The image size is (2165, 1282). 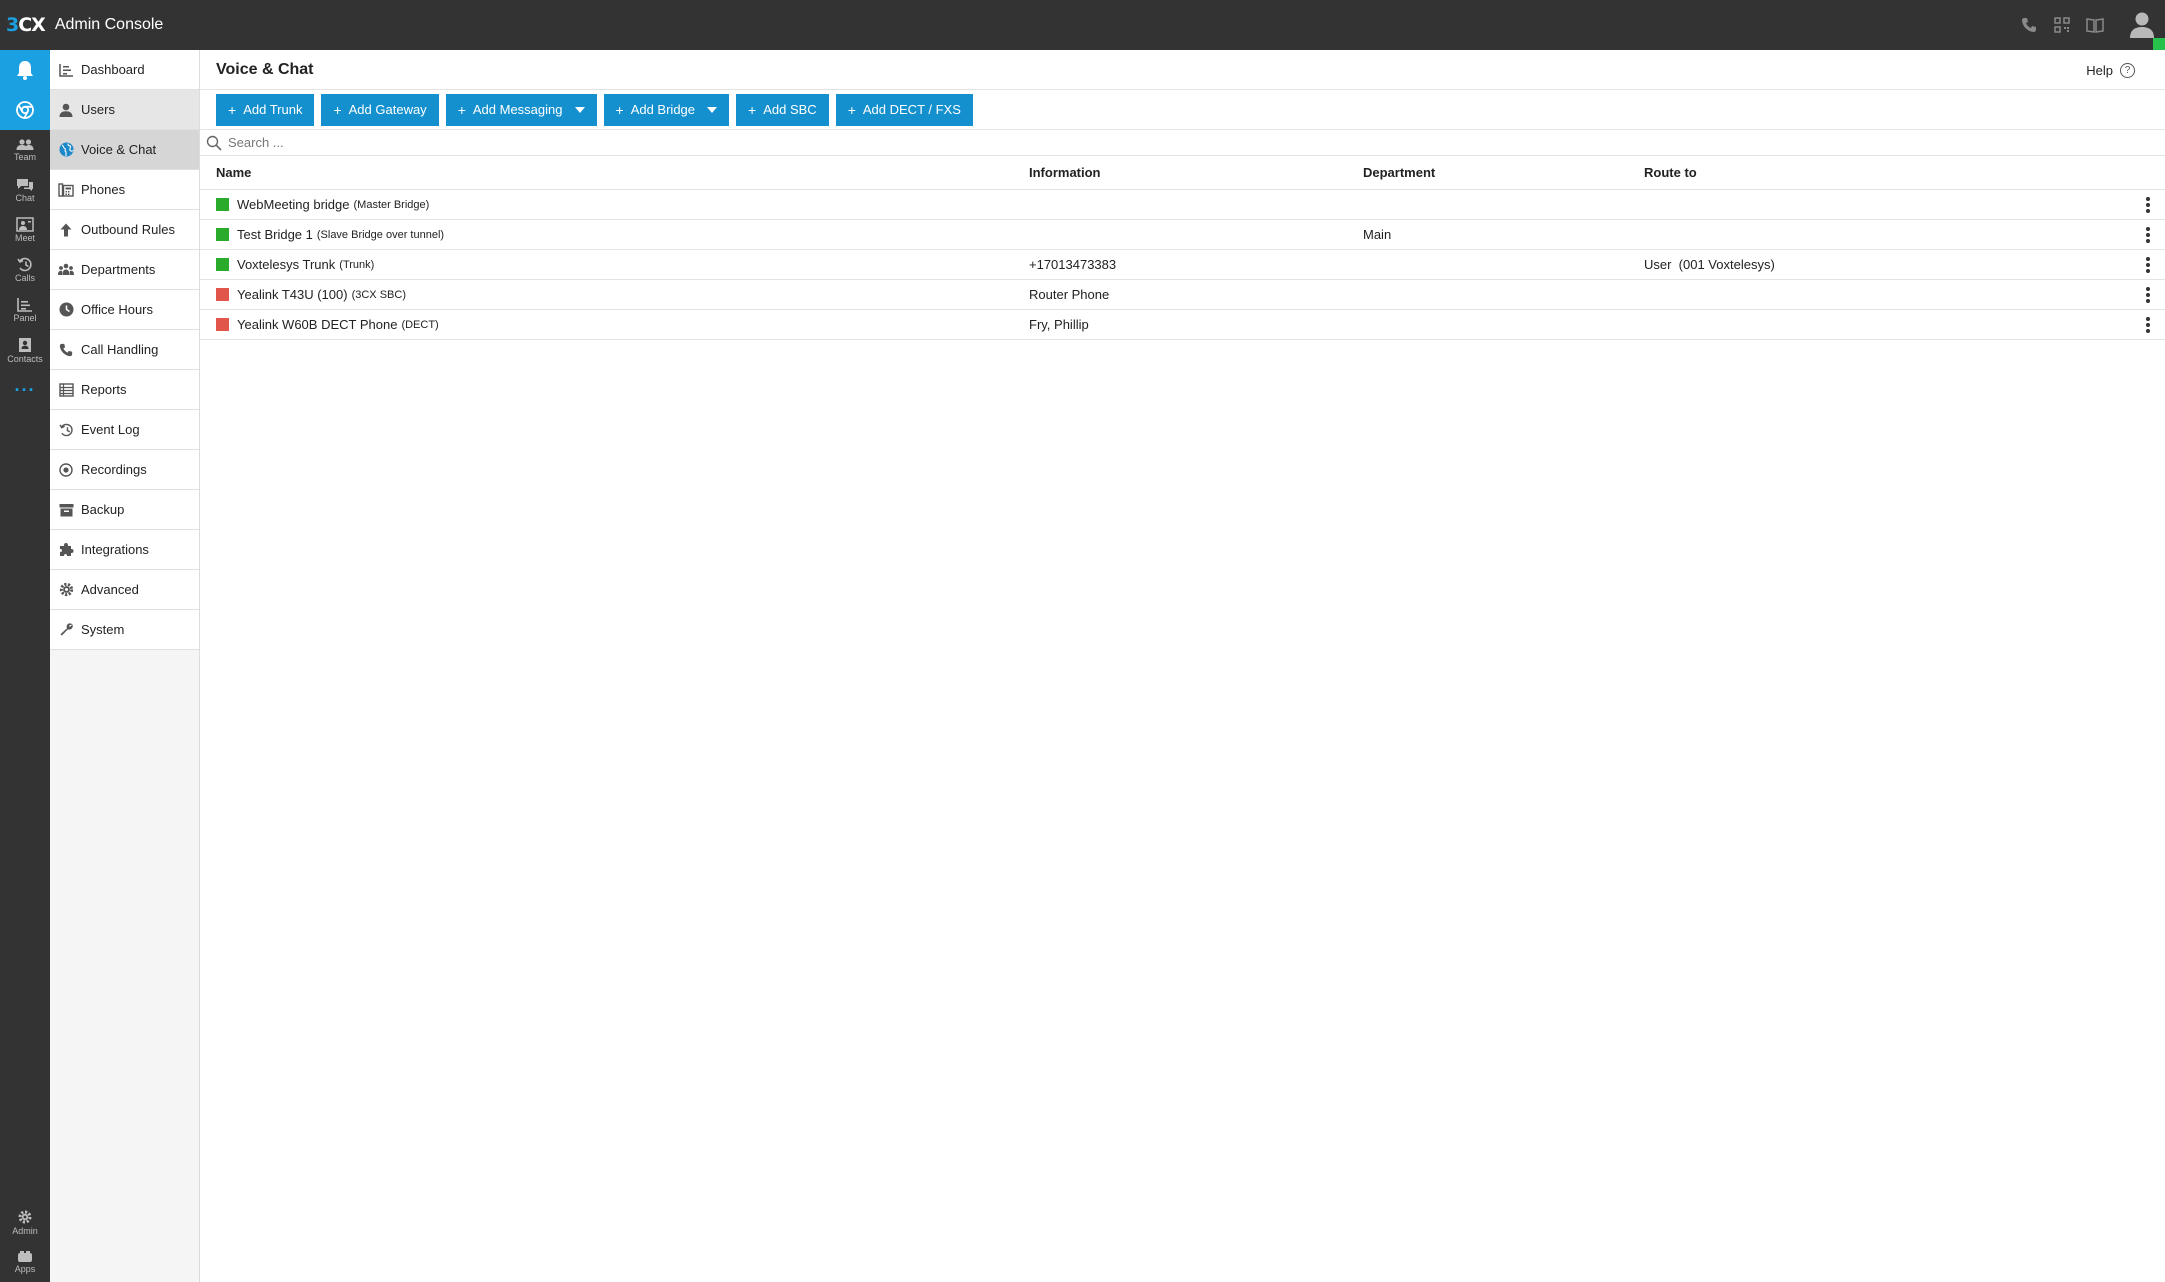 I want to click on cell-name: Test Bridge 1 (Slave Bridge over tunnel), so click(x=614, y=234).